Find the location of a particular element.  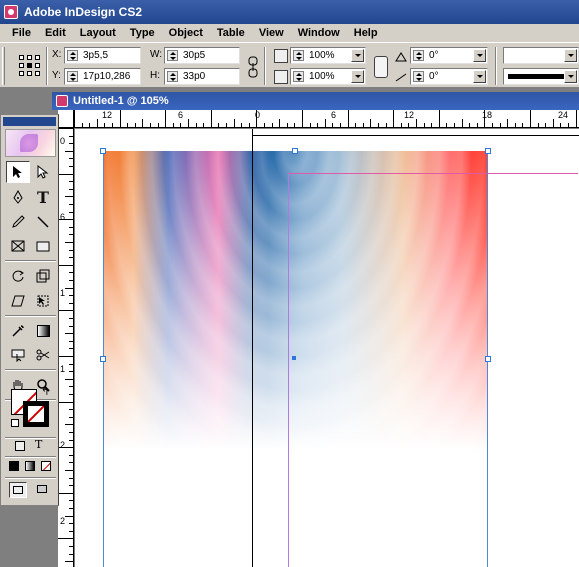

pencil-icon is located at coordinates (18, 221).